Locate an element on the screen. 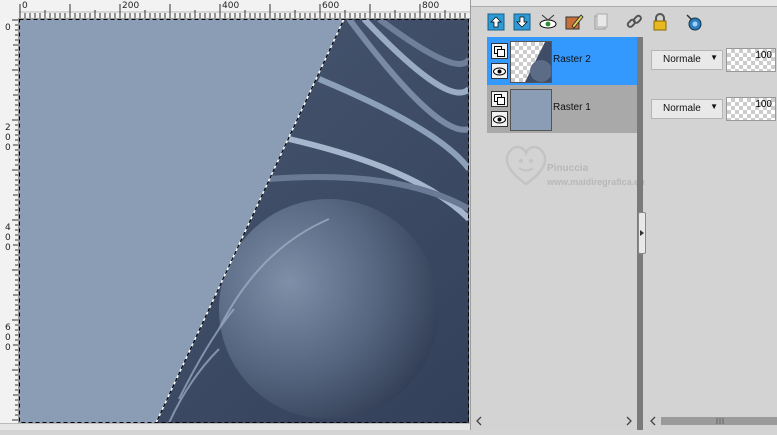 The image size is (777, 435). delete-layer-icon is located at coordinates (600, 22).